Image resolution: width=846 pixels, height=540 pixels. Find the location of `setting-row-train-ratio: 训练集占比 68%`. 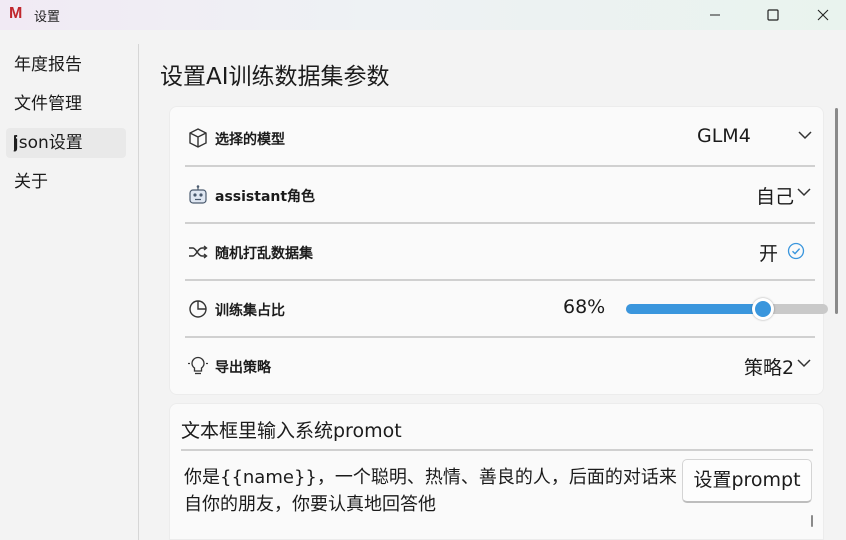

setting-row-train-ratio: 训练集占比 68% is located at coordinates (506, 309).